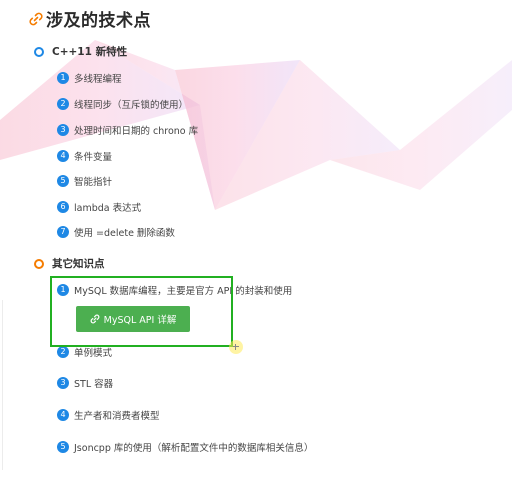 This screenshot has height=479, width=512. What do you see at coordinates (93, 353) in the screenshot?
I see `list-item-text: 单例模式` at bounding box center [93, 353].